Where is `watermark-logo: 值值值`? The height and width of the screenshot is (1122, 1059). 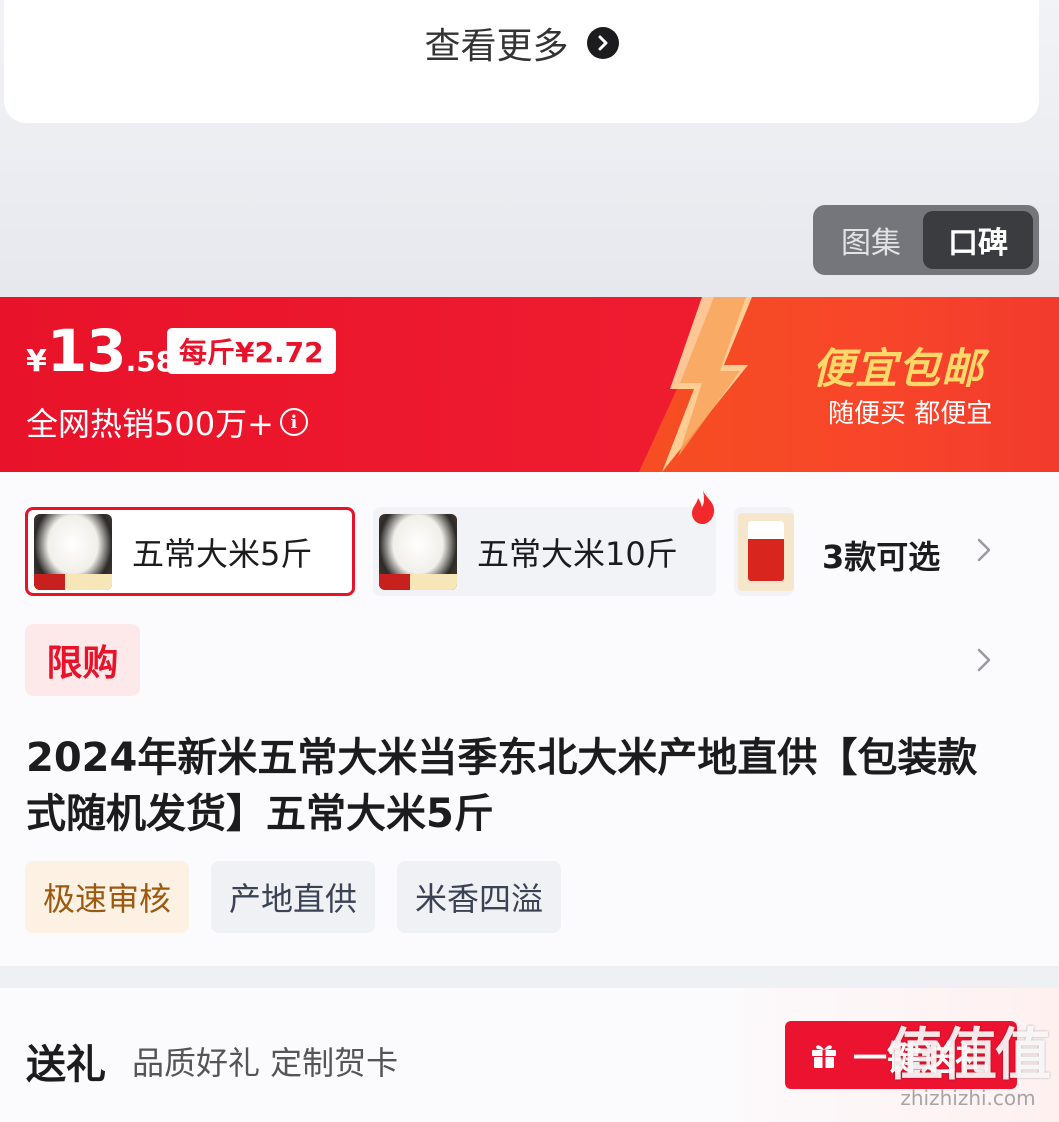 watermark-logo: 值值值 is located at coordinates (969, 1055).